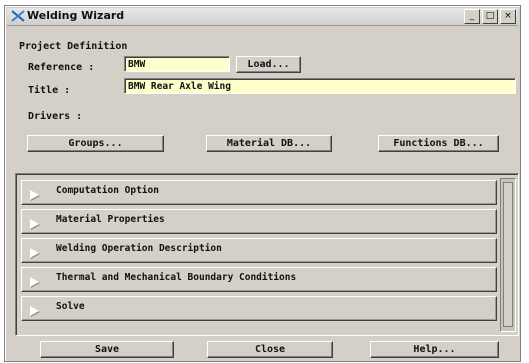  What do you see at coordinates (472, 16) in the screenshot?
I see `minimize-button: _` at bounding box center [472, 16].